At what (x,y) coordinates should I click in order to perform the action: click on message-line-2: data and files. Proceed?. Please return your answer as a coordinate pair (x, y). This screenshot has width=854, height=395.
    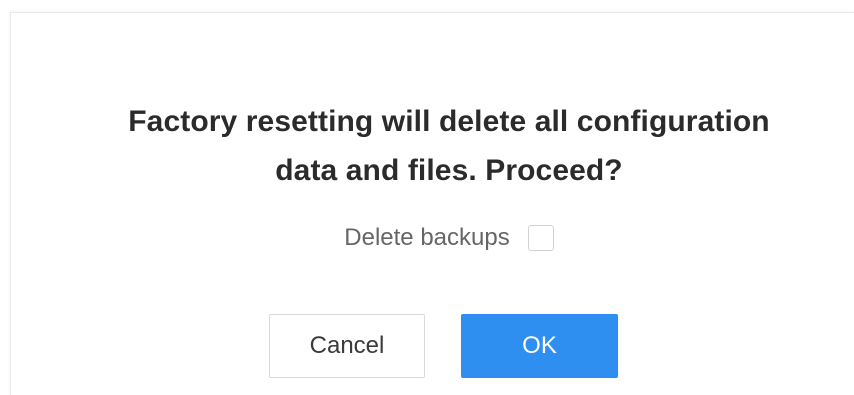
    Looking at the image, I should click on (449, 170).